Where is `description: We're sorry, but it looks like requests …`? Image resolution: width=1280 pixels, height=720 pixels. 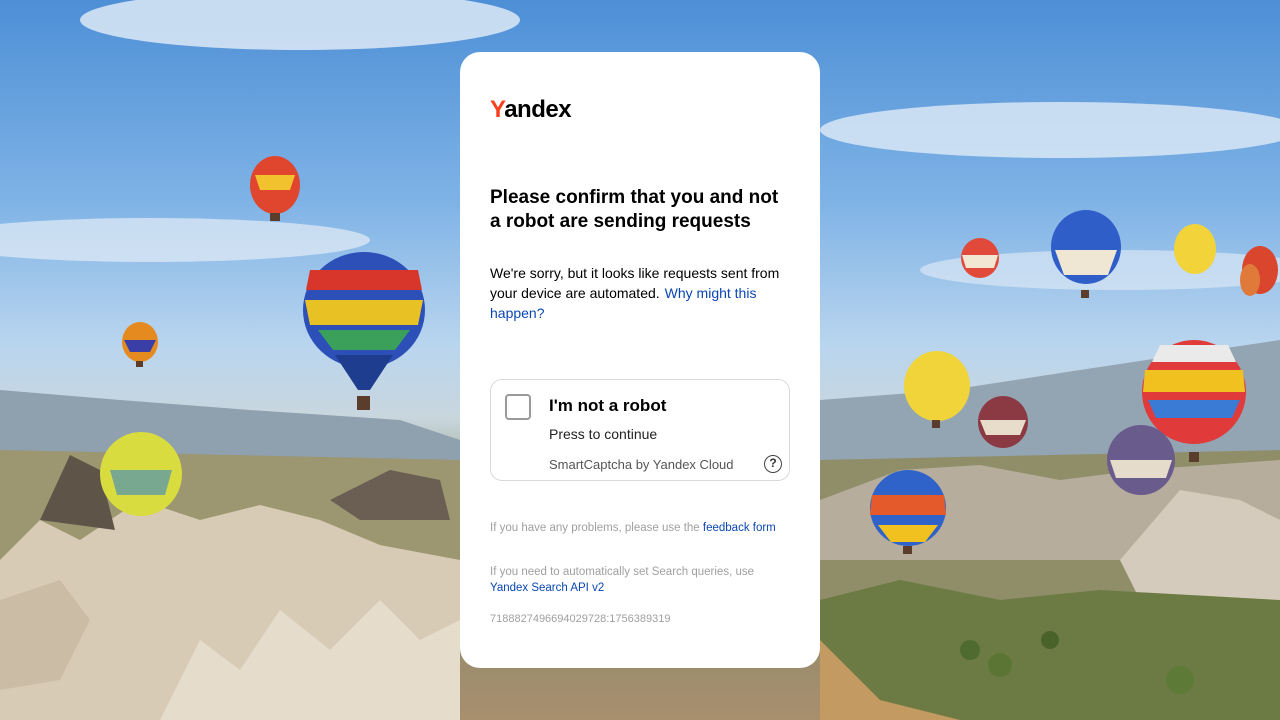
description: We're sorry, but it looks like requests … is located at coordinates (641, 293).